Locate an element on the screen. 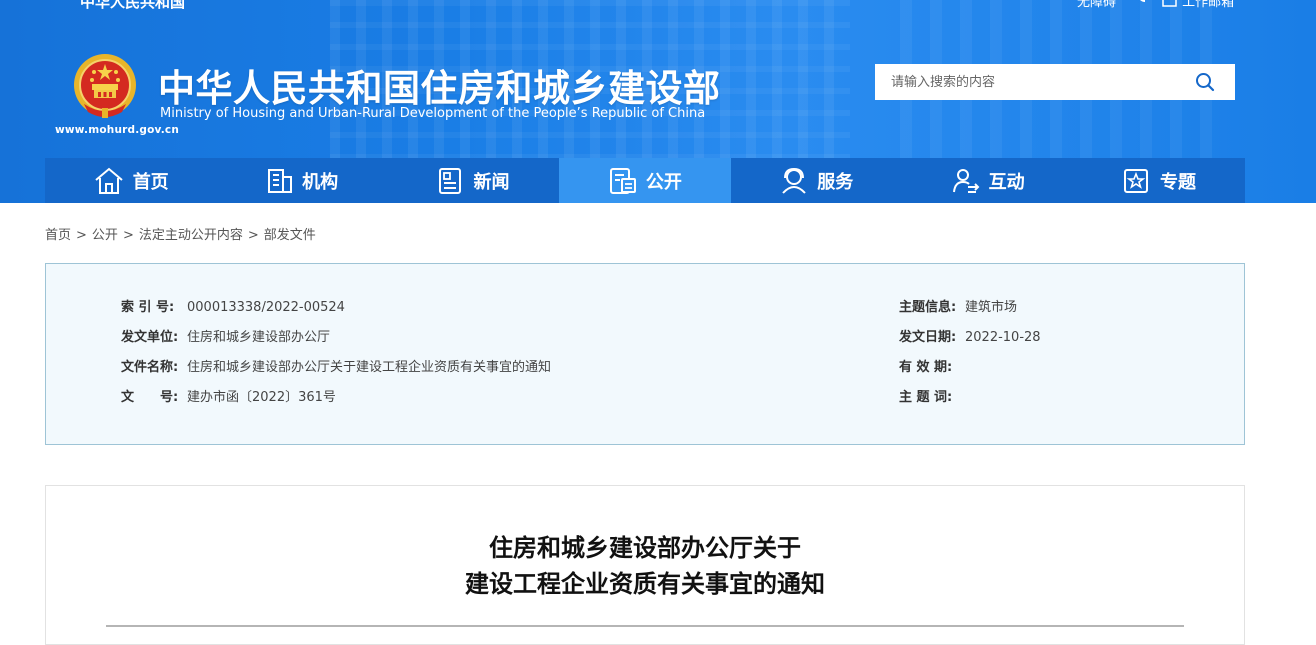 The height and width of the screenshot is (645, 1316). news-icon is located at coordinates (450, 180).